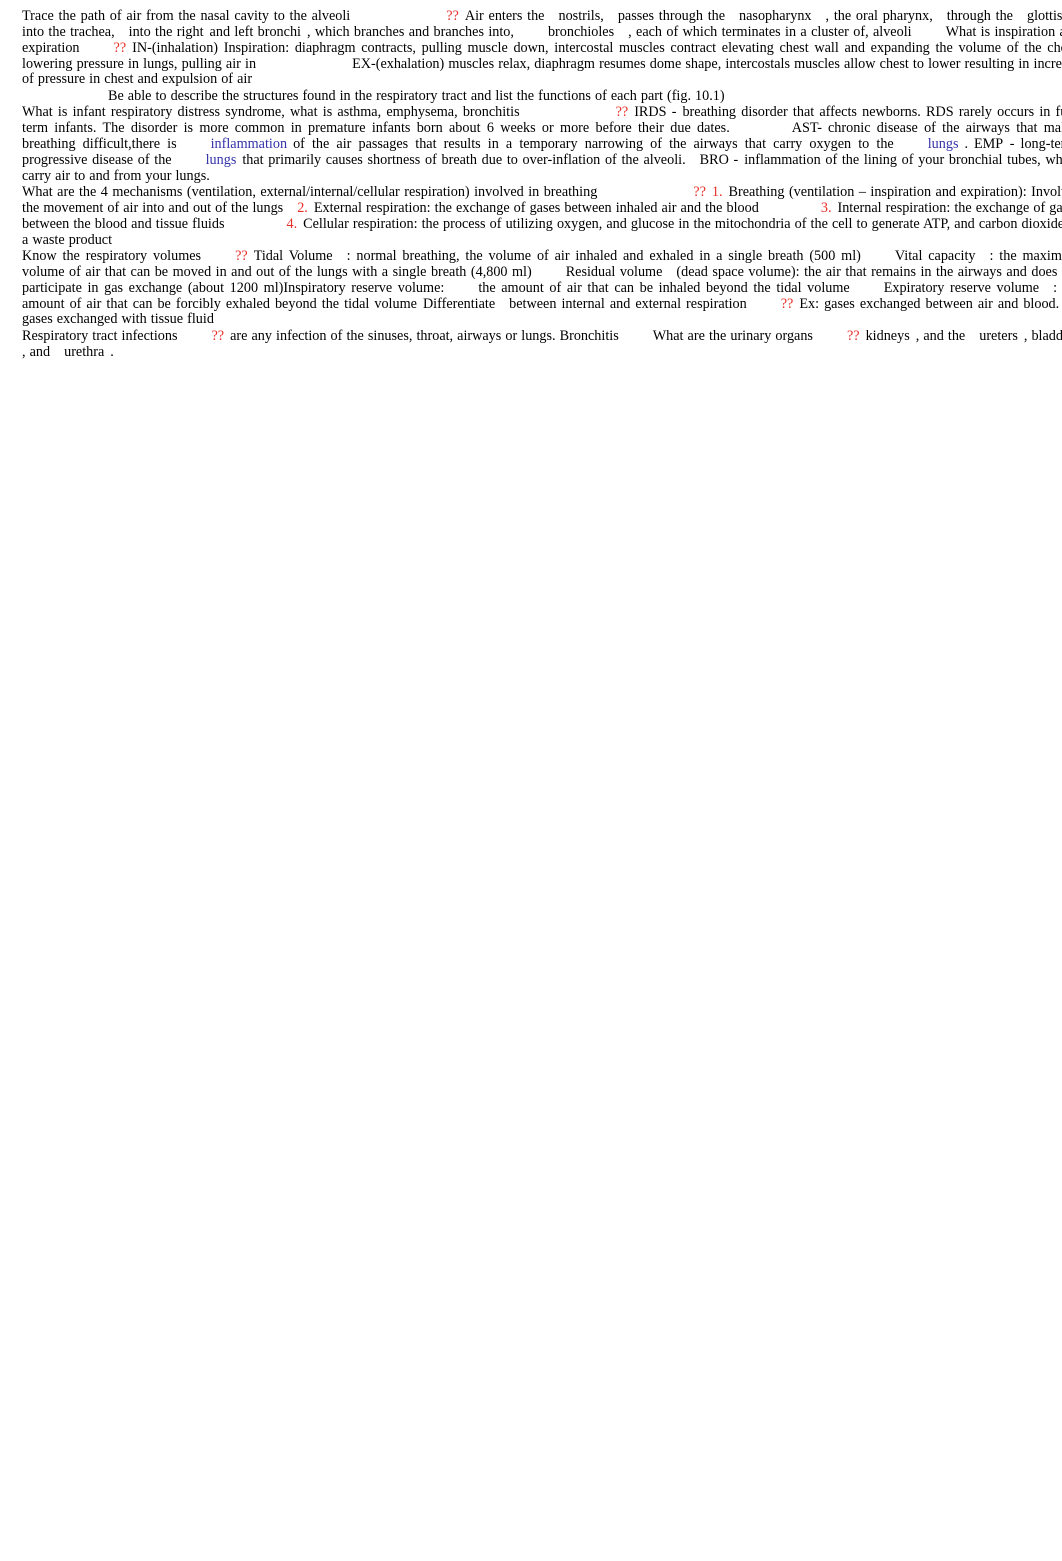 Image resolution: width=1062 pixels, height=1561 pixels. I want to click on answer-marker-q9: ??, so click(853, 335).